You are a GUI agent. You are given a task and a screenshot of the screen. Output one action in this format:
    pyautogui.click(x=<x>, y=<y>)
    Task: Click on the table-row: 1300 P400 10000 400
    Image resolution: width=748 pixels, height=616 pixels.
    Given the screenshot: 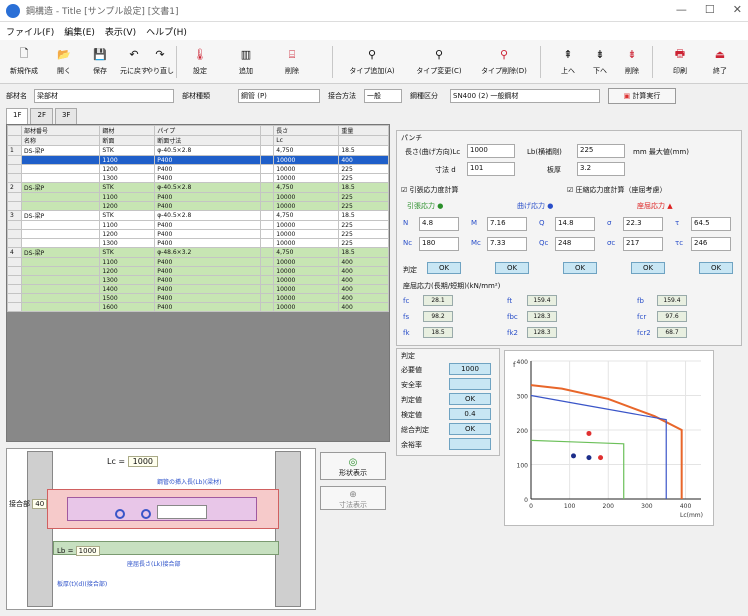 What is the action you would take?
    pyautogui.click(x=198, y=280)
    